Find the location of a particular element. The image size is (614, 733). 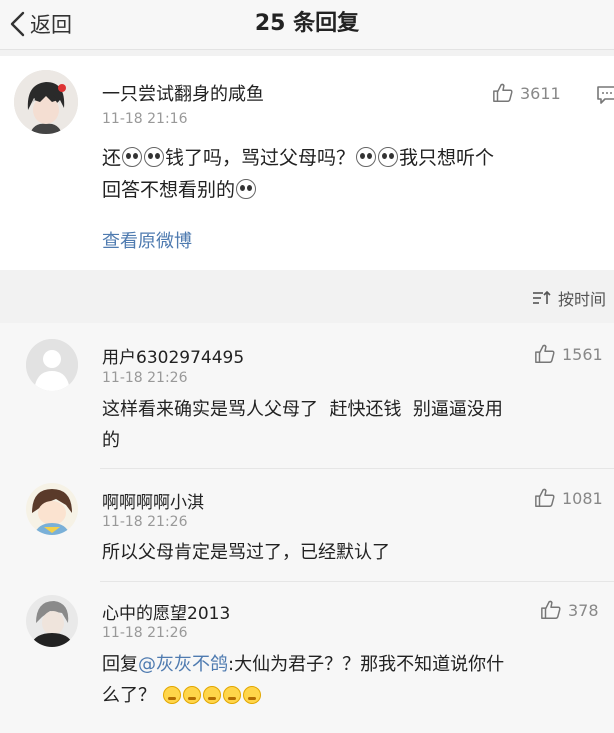

text-line: 这样看来确实是骂人父母了 赶快还钱 别逼逼没用 is located at coordinates (302, 409).